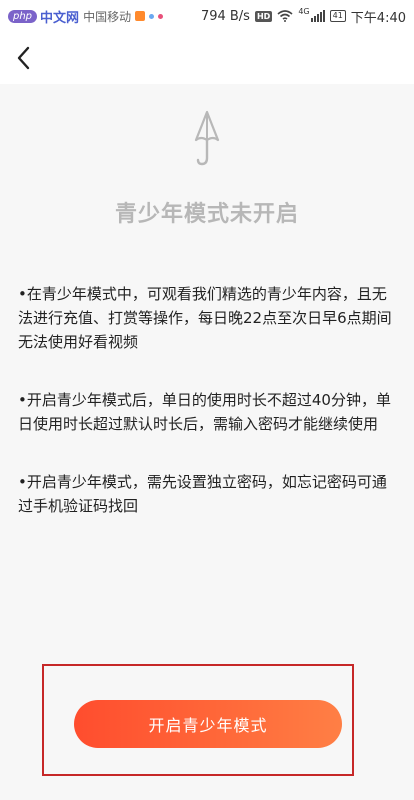 The width and height of the screenshot is (414, 800). I want to click on status-bar: php 中文网 中国移动 794 B/s HD 4G 41 下午4:40, so click(207, 16).